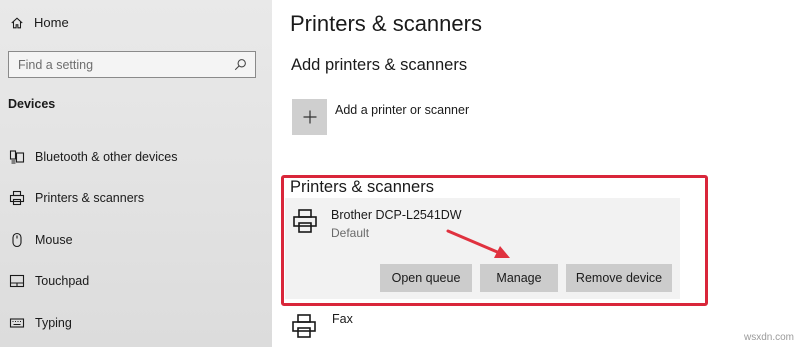 This screenshot has width=800, height=347. I want to click on home-label: Home, so click(51, 22).